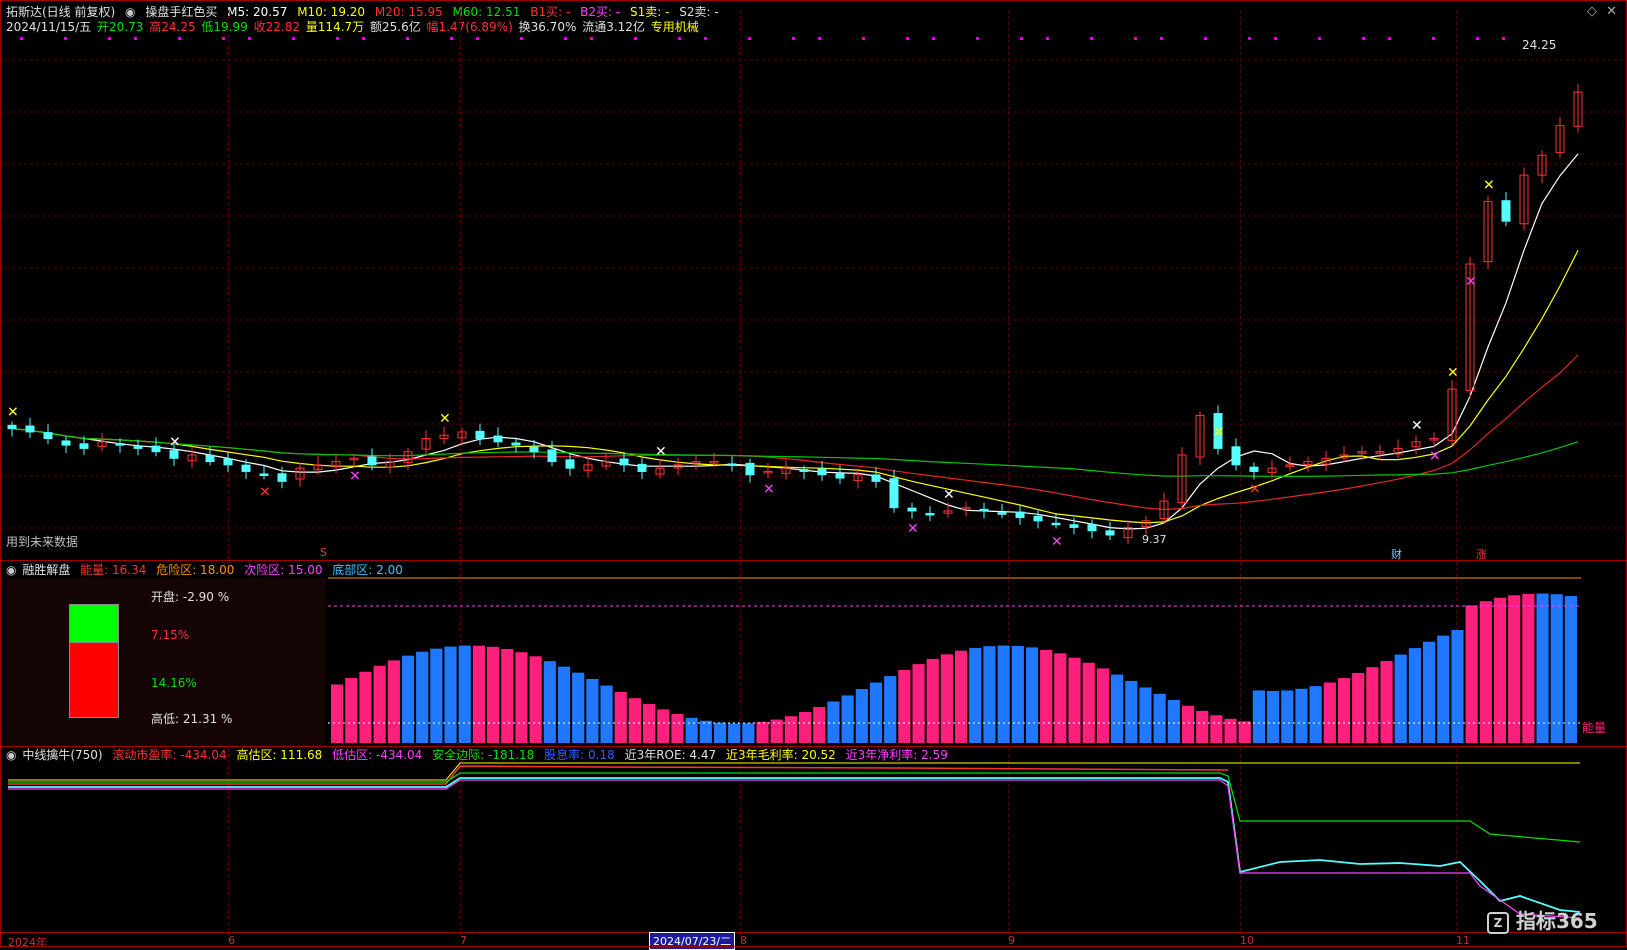 The width and height of the screenshot is (1627, 950). I want to click on axis-label-10: 10, so click(1247, 940).